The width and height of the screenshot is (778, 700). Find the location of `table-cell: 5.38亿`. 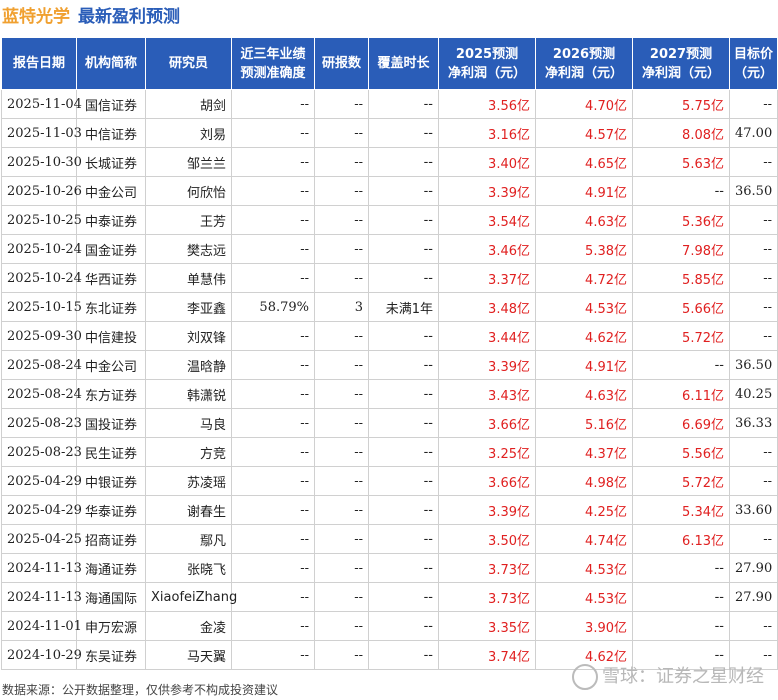

table-cell: 5.38亿 is located at coordinates (584, 249).